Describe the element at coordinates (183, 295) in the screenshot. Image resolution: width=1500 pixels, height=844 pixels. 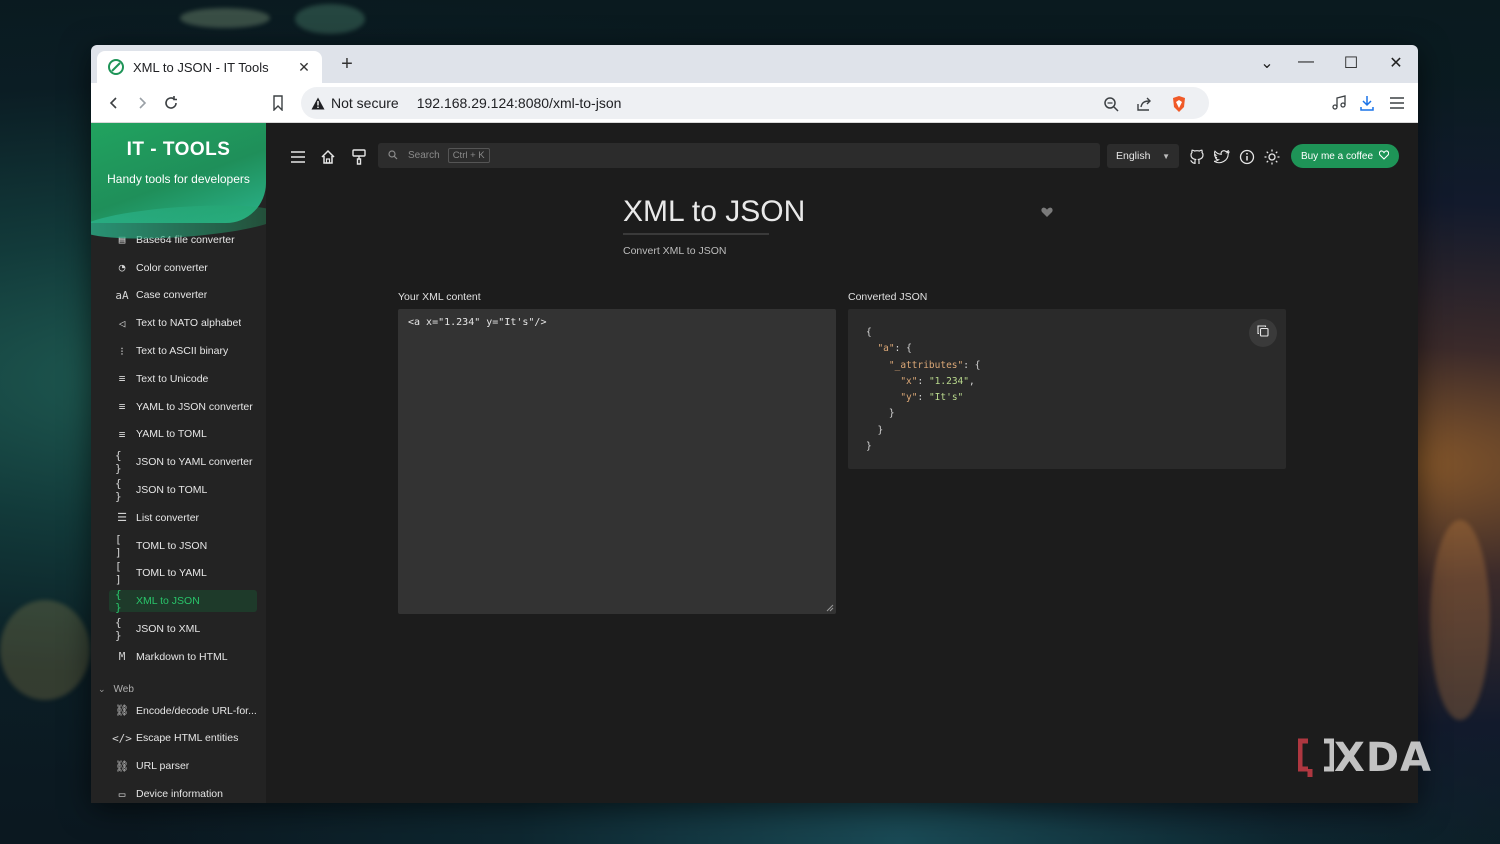
I see `sidebar-item: aA Case converter` at that location.